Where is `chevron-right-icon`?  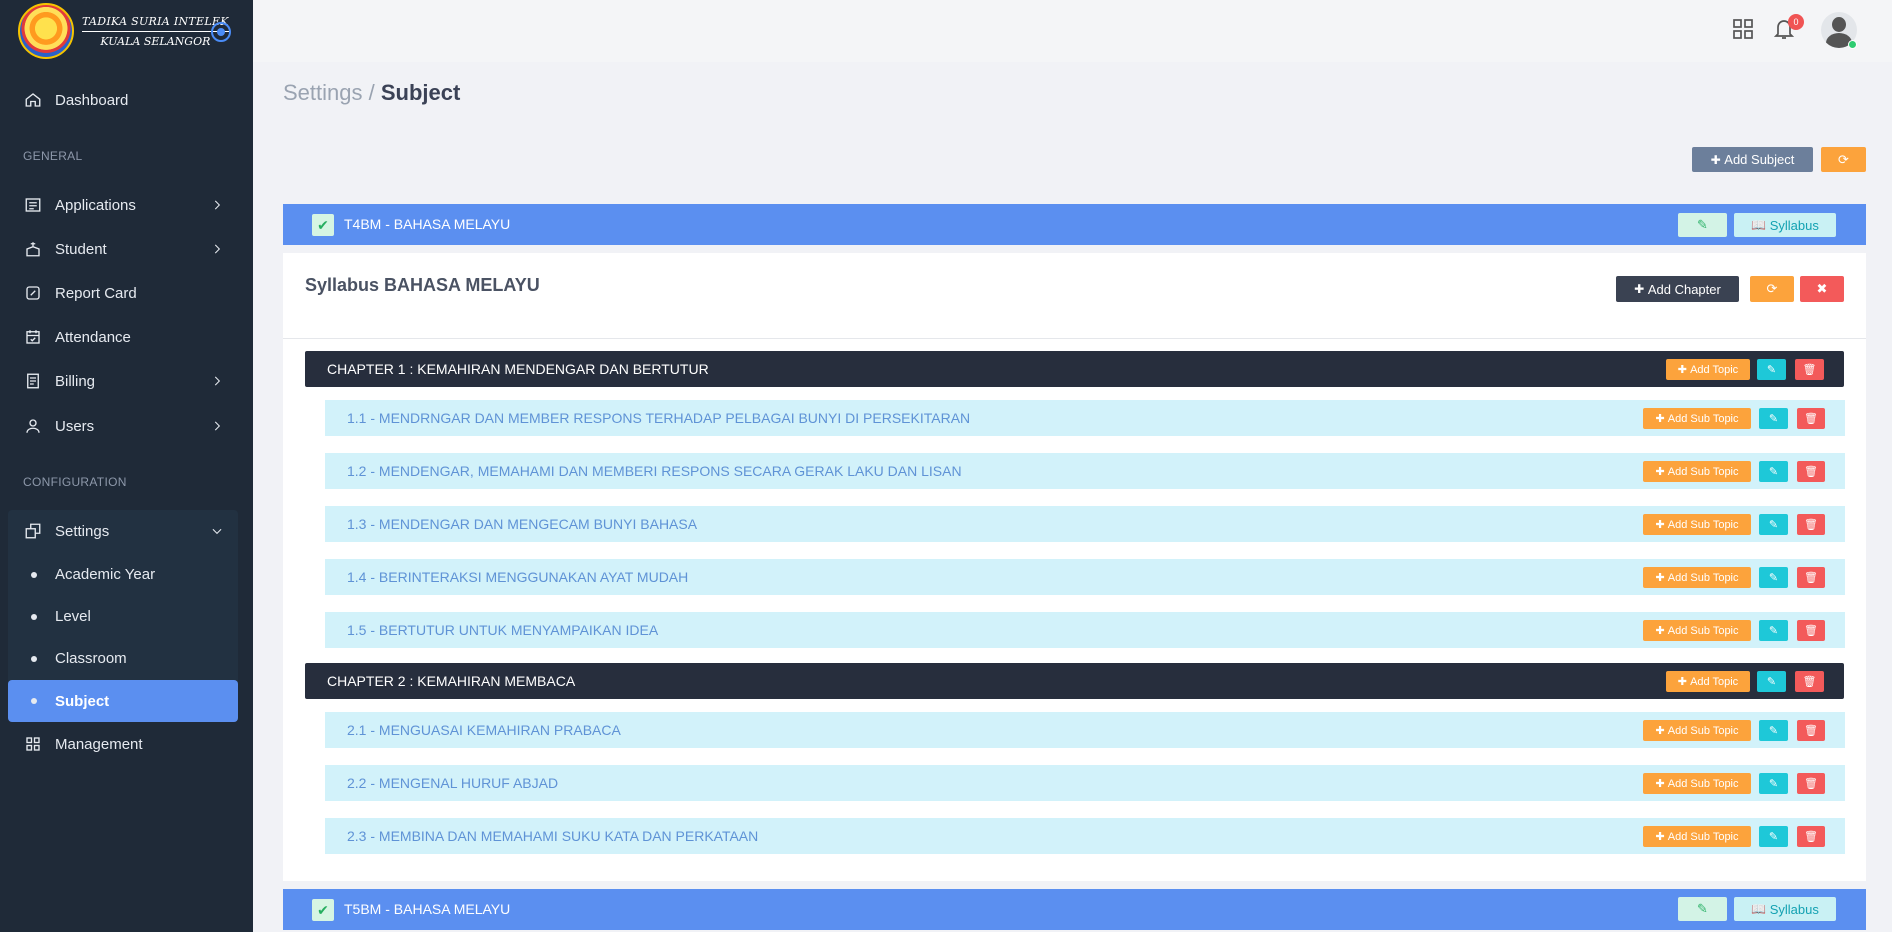
chevron-right-icon is located at coordinates (217, 205).